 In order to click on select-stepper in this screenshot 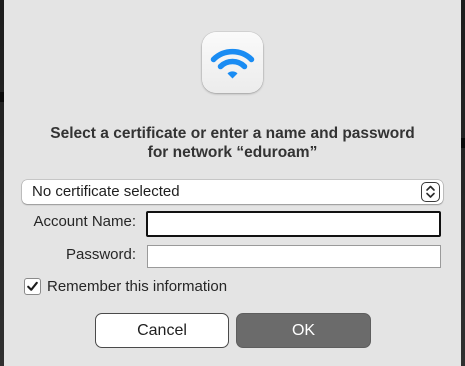, I will do `click(430, 192)`.